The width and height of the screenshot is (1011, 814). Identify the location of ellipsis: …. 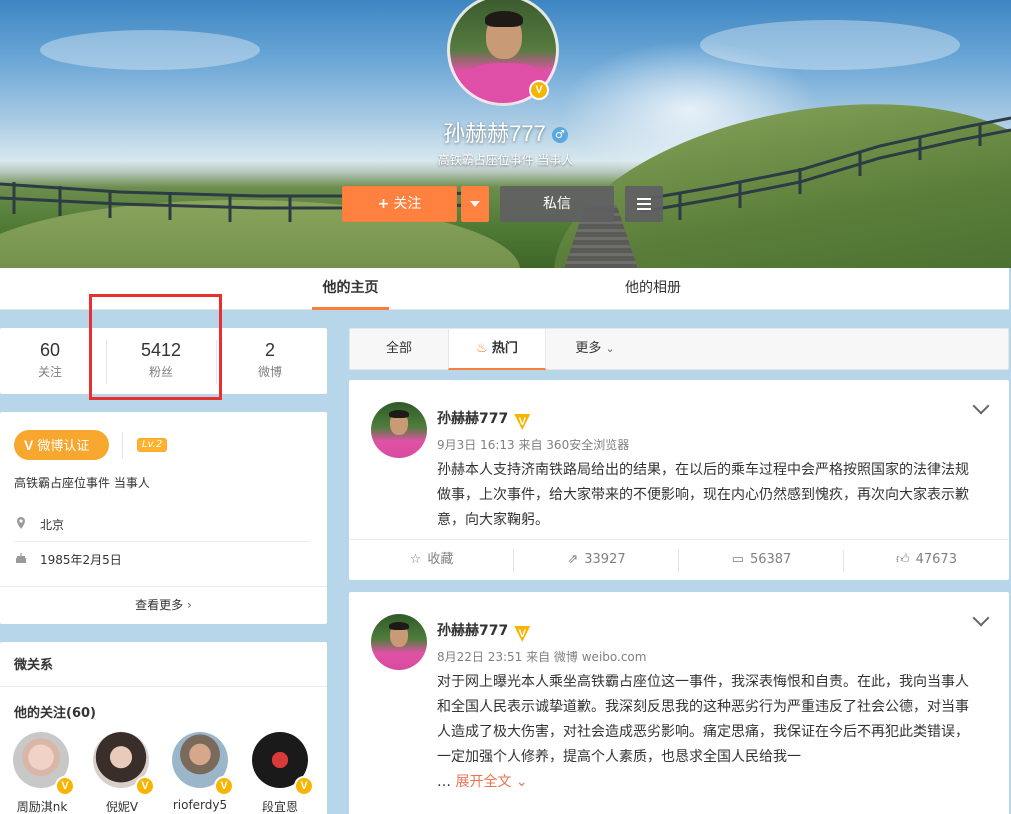
(444, 782).